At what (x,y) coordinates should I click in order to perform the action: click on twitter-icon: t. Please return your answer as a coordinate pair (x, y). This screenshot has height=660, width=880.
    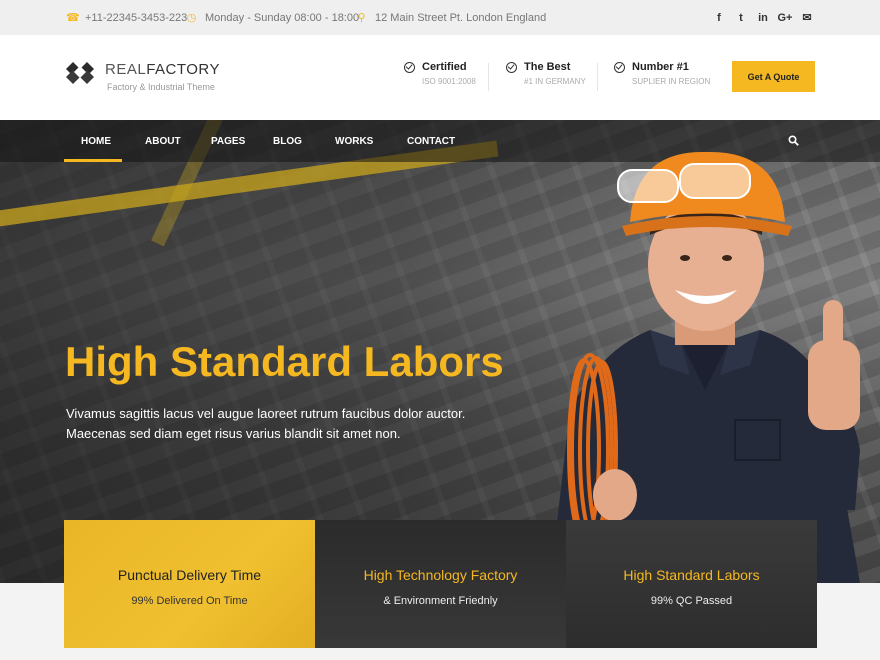
    Looking at the image, I should click on (741, 18).